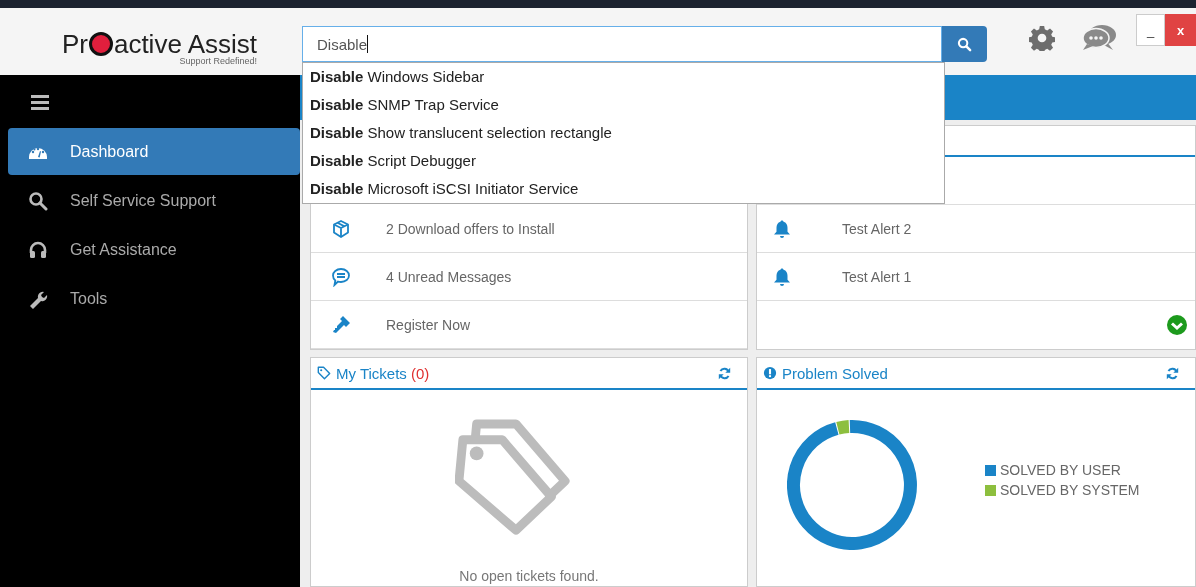 The width and height of the screenshot is (1196, 587). I want to click on legend-label: SOLVED BY SYSTEM, so click(1070, 490).